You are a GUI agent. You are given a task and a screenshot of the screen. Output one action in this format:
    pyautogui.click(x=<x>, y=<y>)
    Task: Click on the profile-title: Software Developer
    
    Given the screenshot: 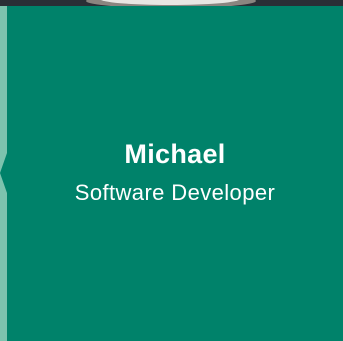 What is the action you would take?
    pyautogui.click(x=175, y=192)
    